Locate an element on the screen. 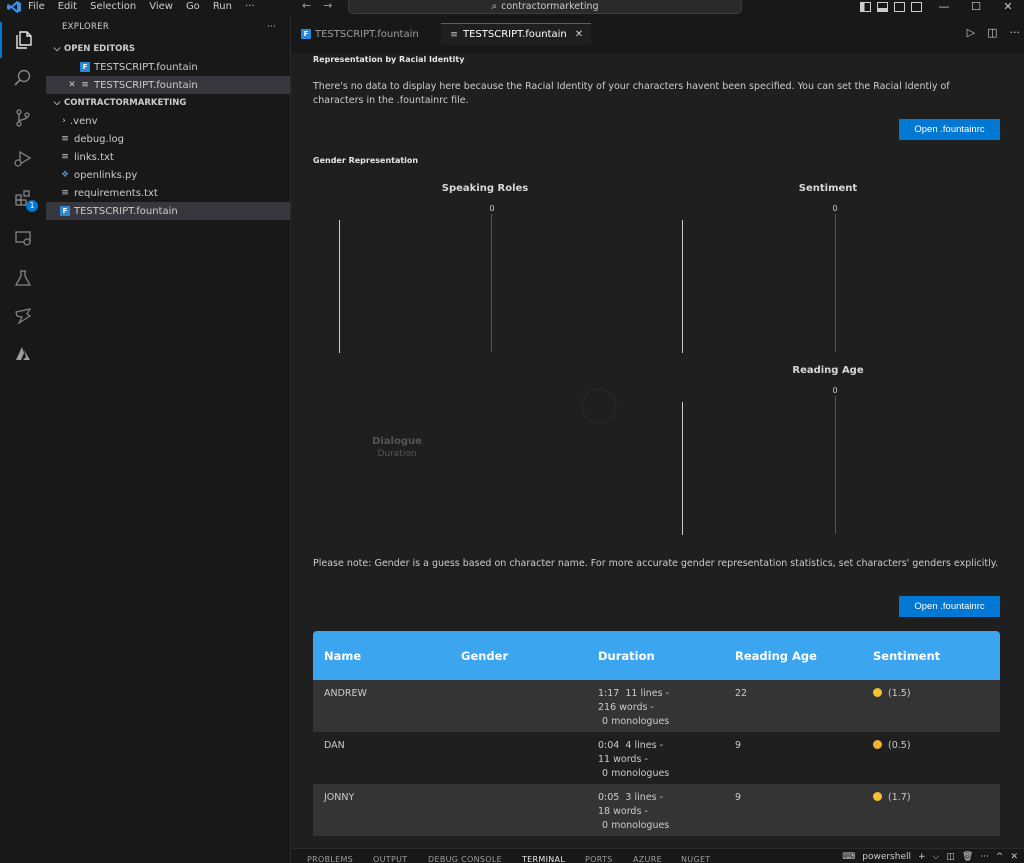 The width and height of the screenshot is (1024, 863). minimize-button: — is located at coordinates (944, 7).